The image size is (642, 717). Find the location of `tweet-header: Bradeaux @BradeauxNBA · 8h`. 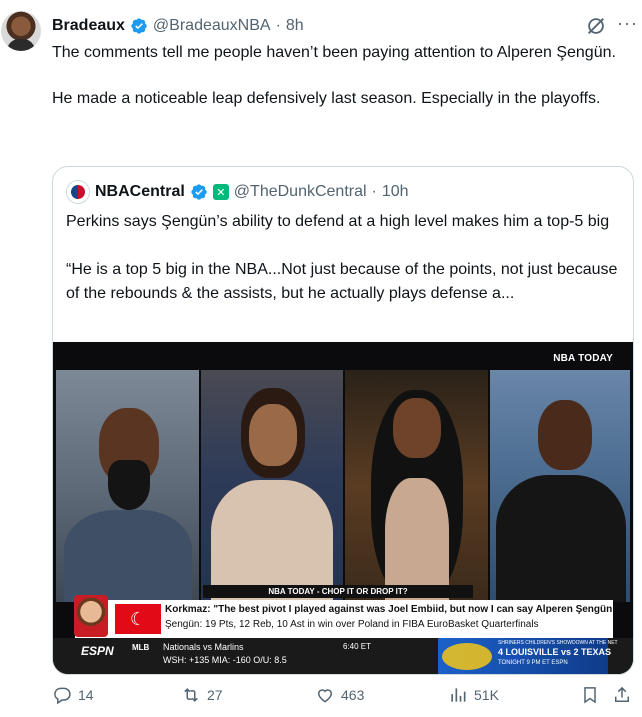

tweet-header: Bradeaux @BradeauxNBA · 8h is located at coordinates (178, 26).